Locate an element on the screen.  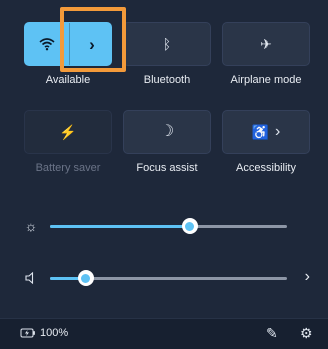
accessibility-label: Accessibility is located at coordinates (266, 168).